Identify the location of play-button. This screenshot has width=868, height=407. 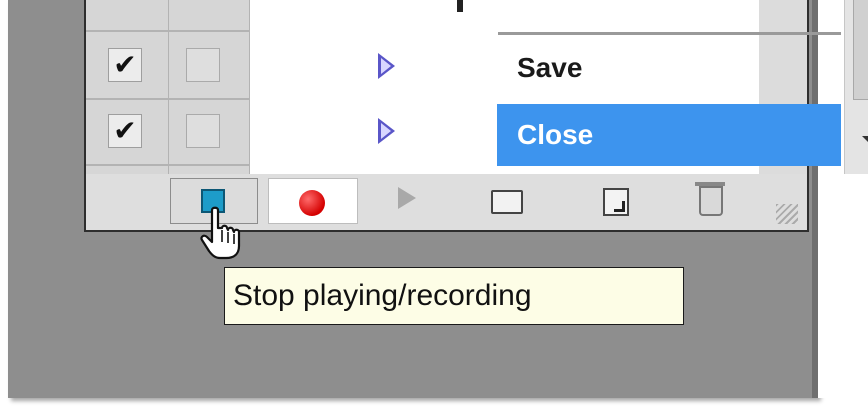
(411, 201).